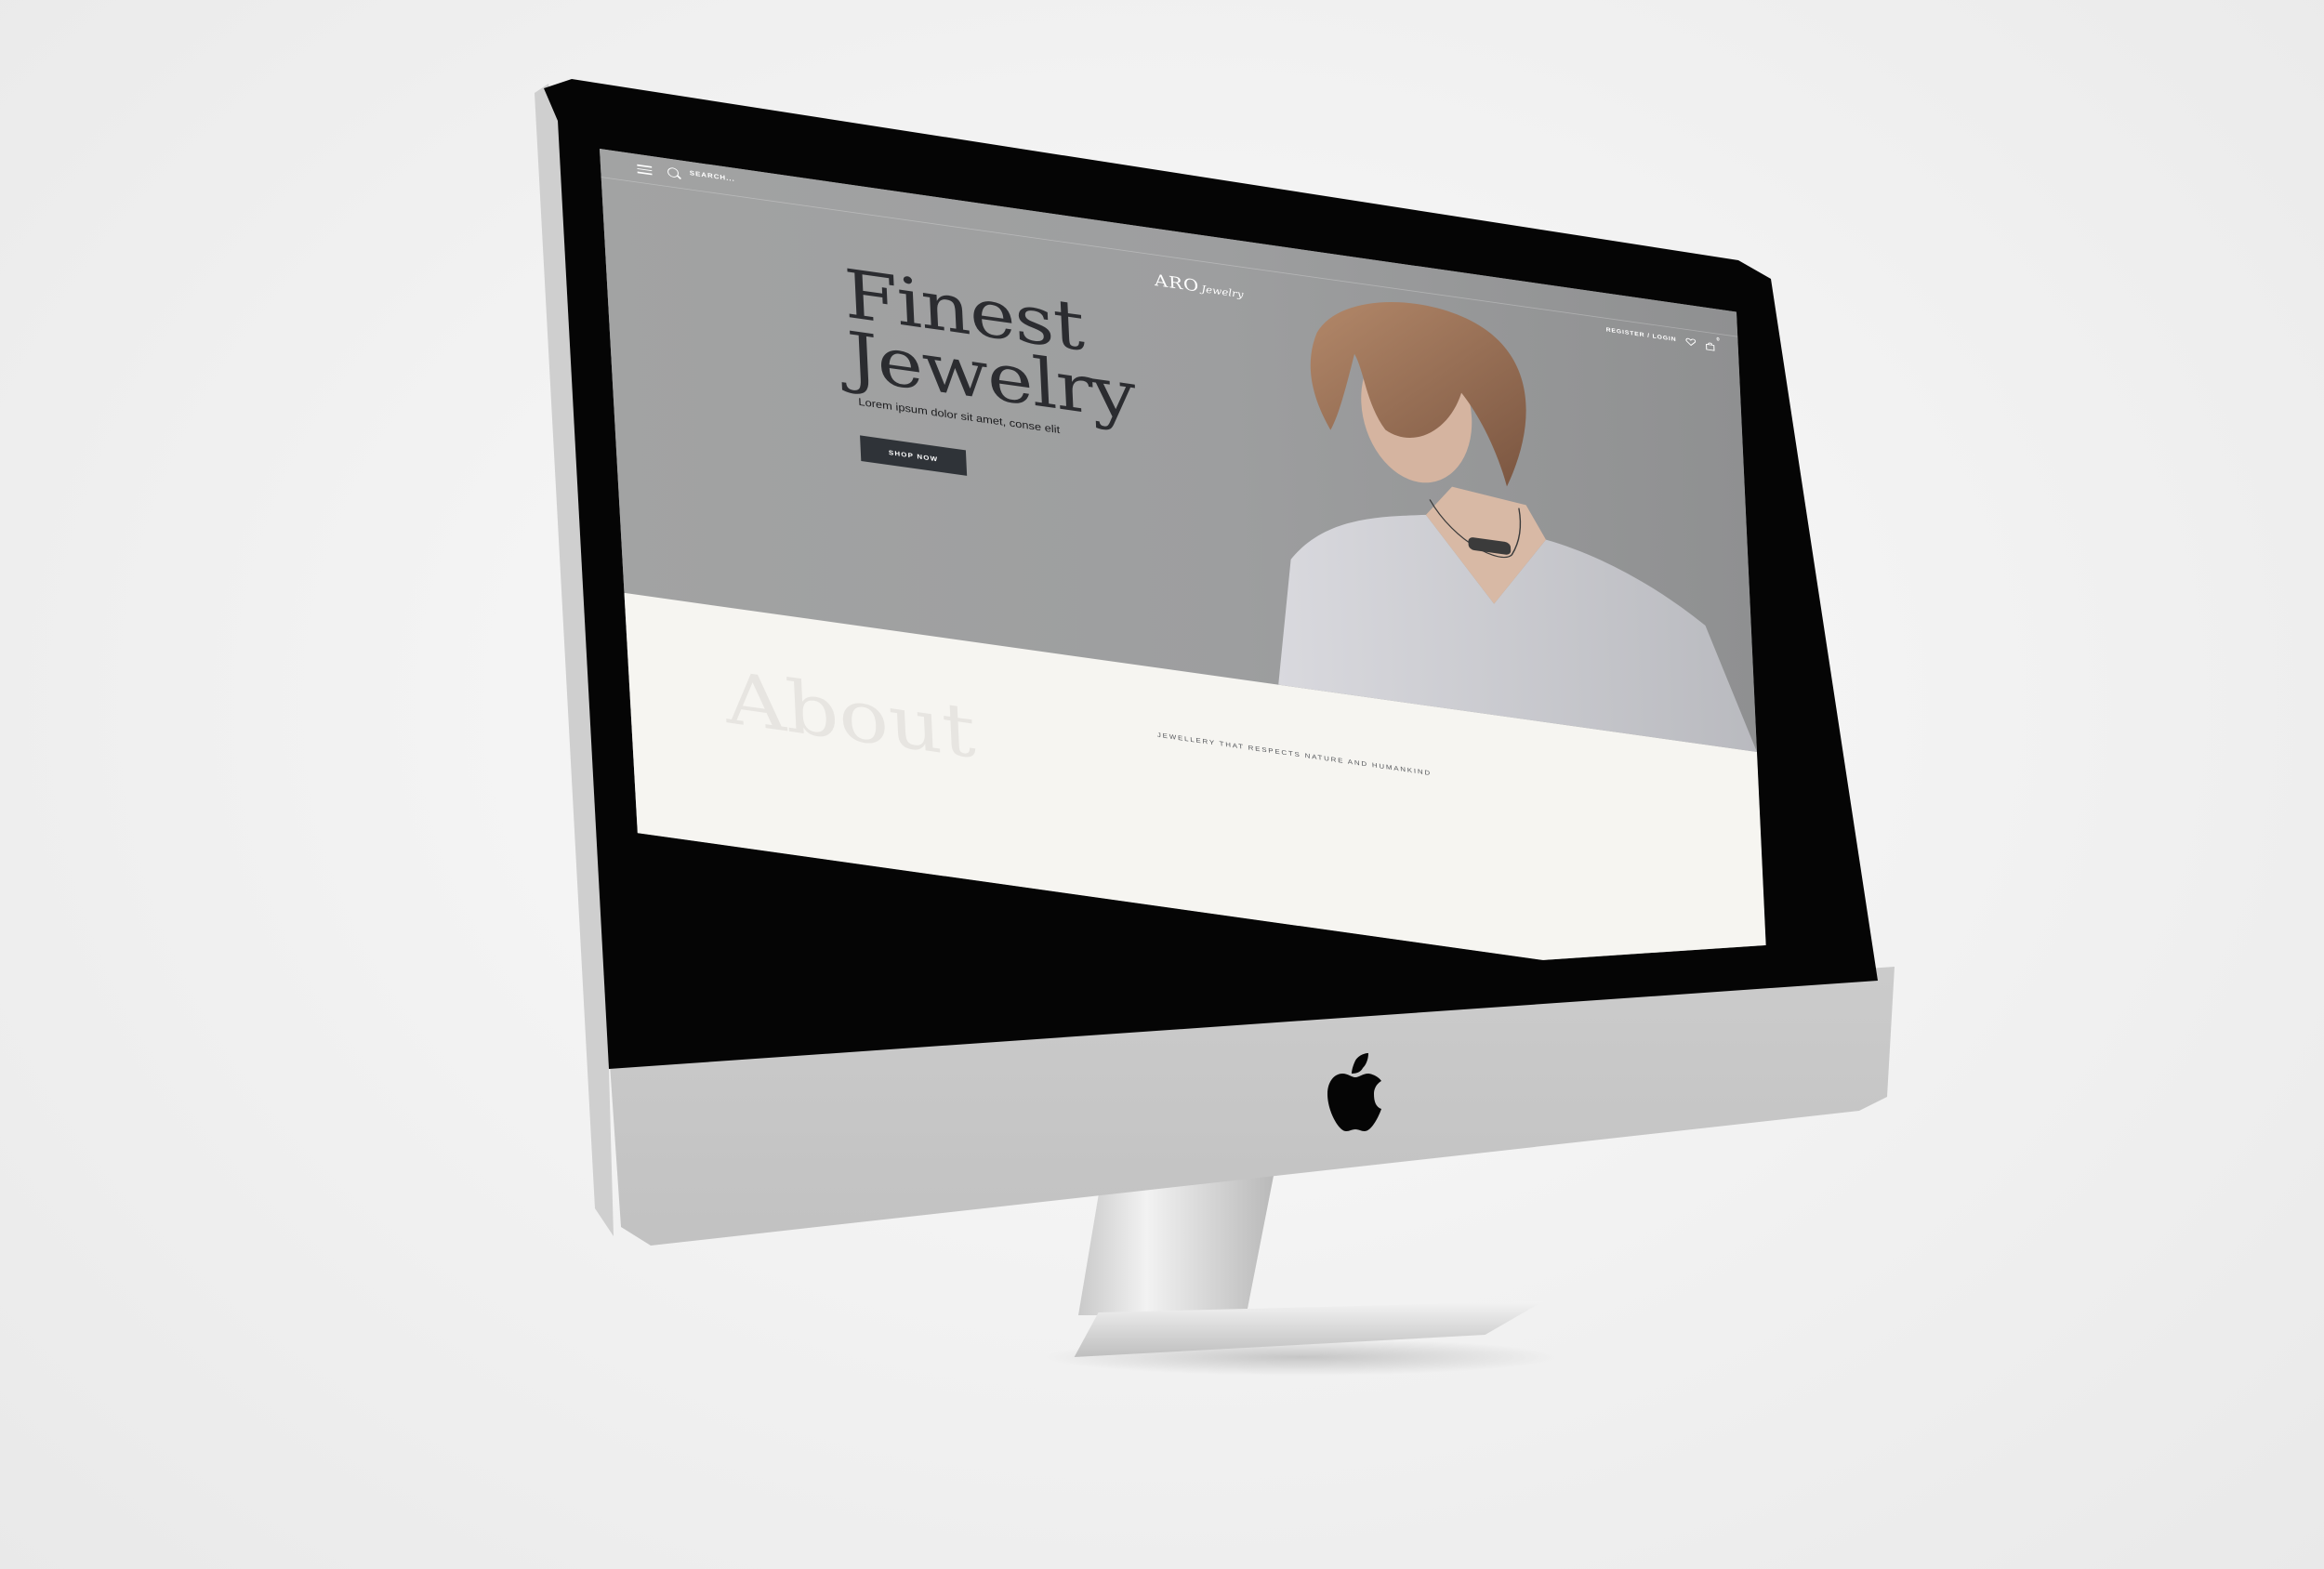 The image size is (2324, 1569). I want to click on brand-name: ARO, so click(1177, 283).